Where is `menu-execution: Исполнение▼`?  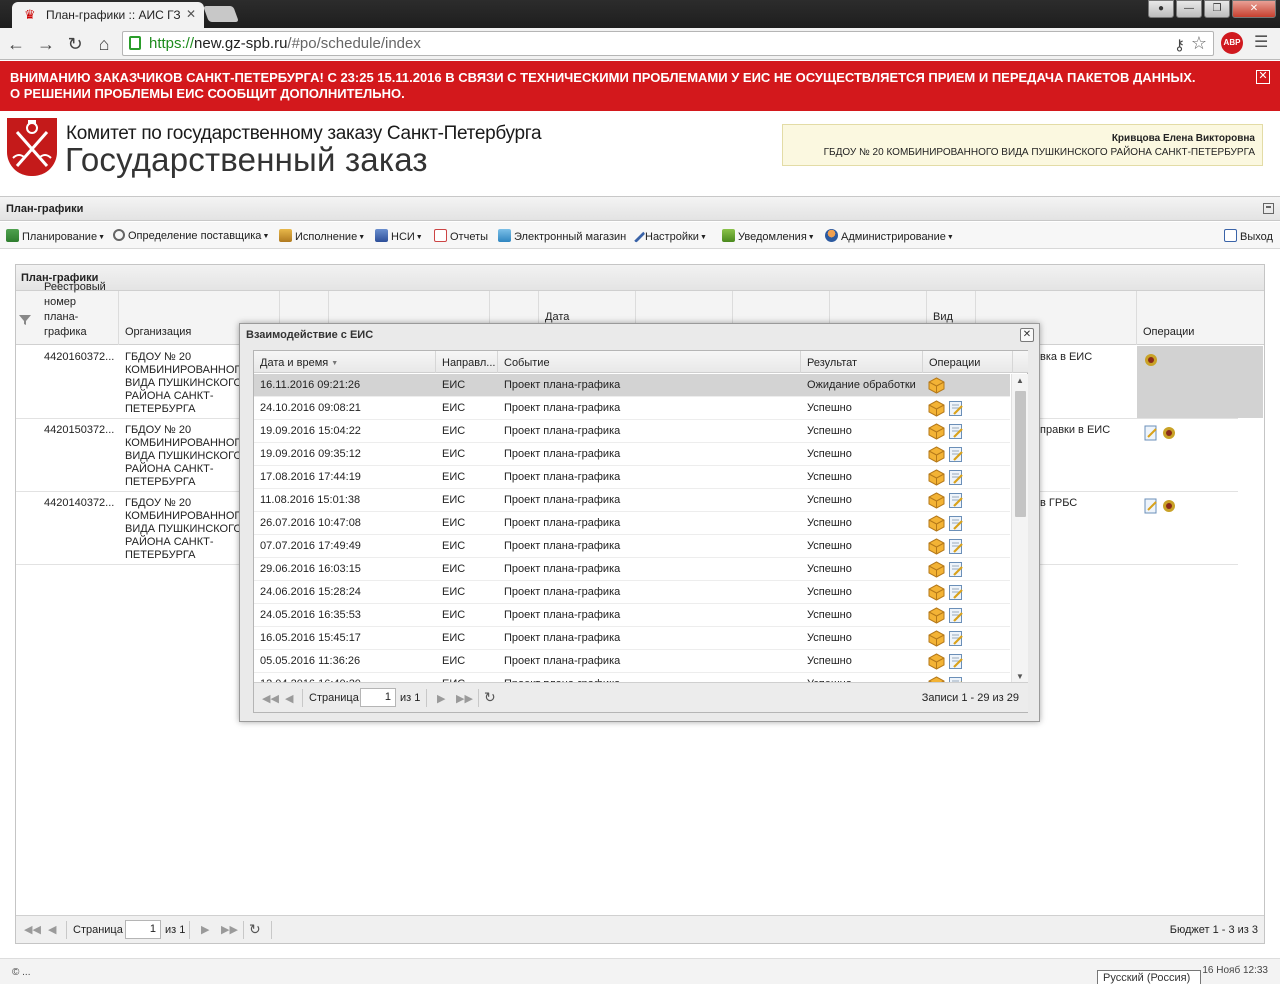 menu-execution: Исполнение▼ is located at coordinates (322, 236).